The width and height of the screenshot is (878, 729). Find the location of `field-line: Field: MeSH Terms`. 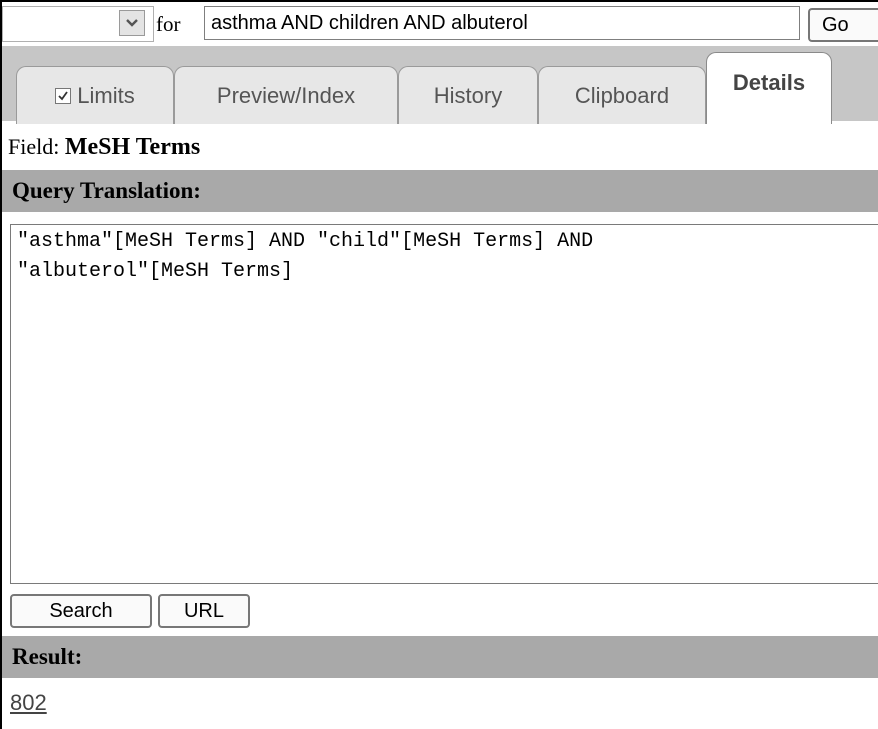

field-line: Field: MeSH Terms is located at coordinates (104, 147).